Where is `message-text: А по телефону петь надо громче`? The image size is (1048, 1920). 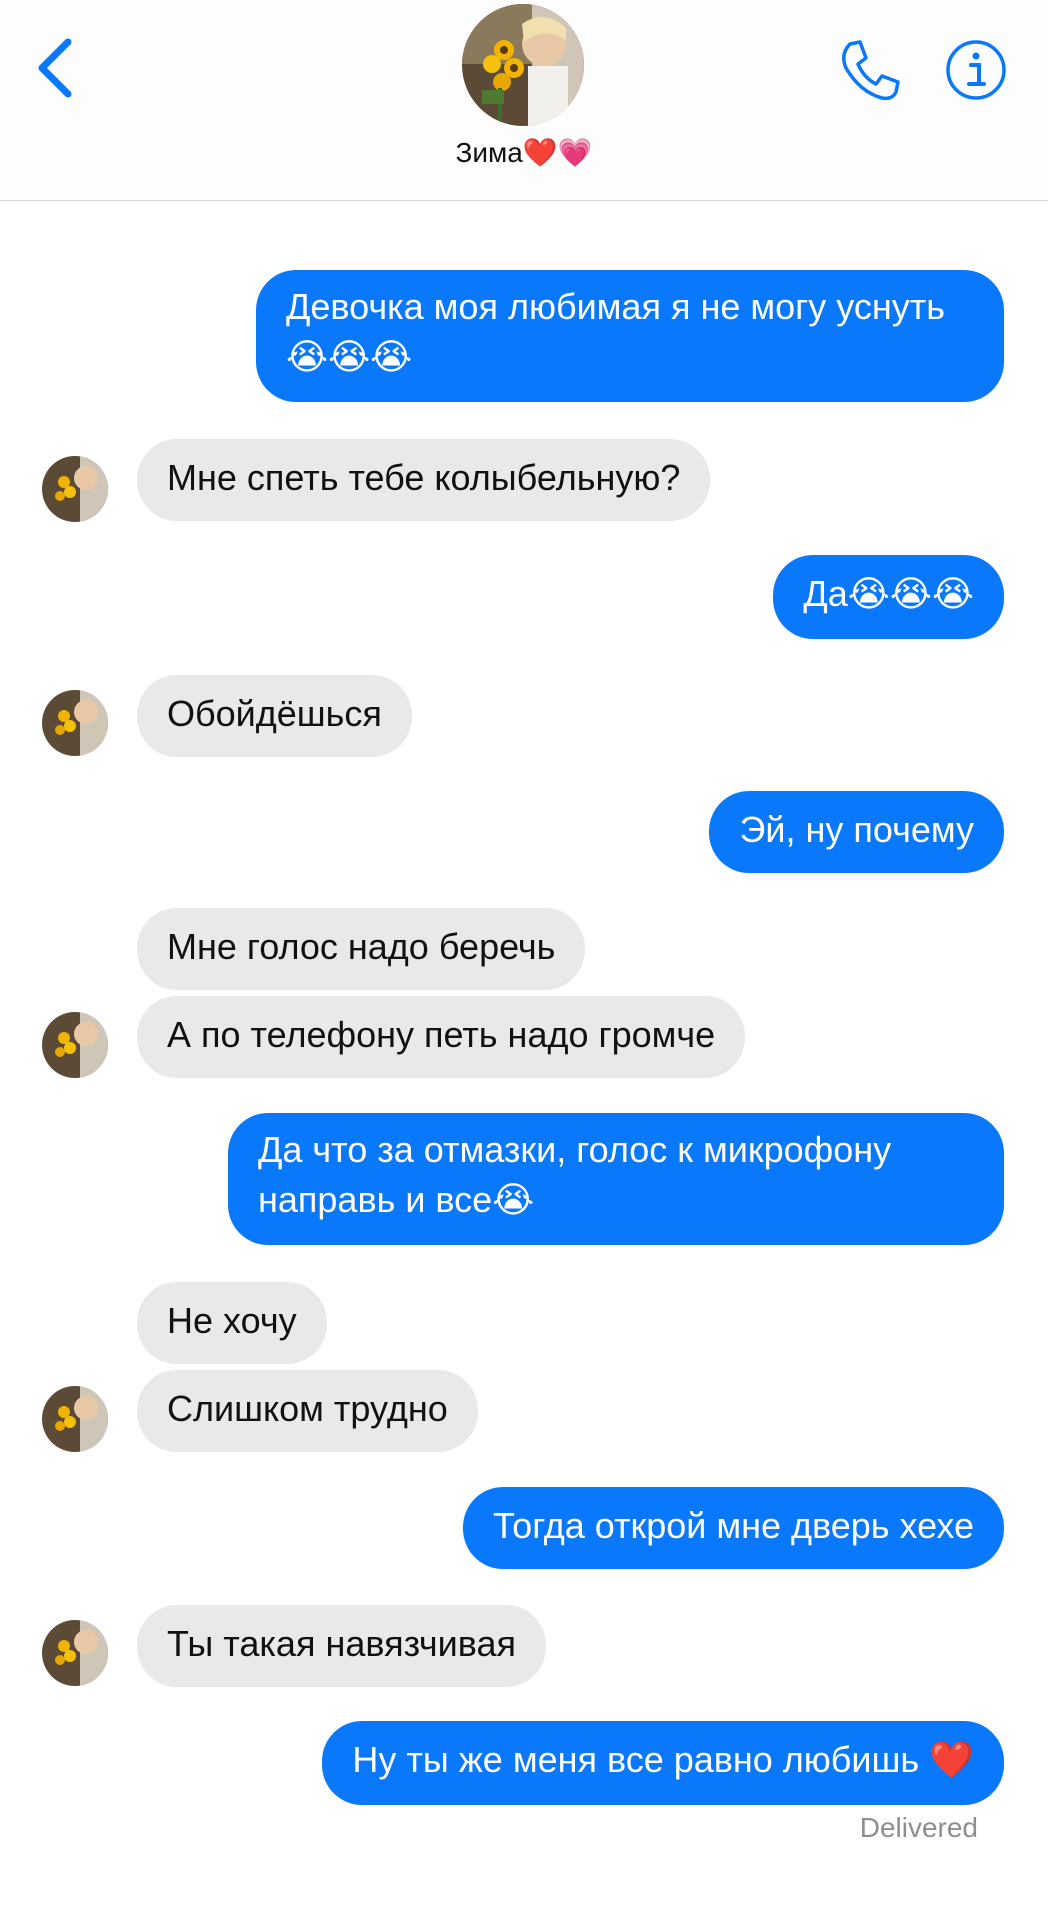 message-text: А по телефону петь надо громче is located at coordinates (441, 1034).